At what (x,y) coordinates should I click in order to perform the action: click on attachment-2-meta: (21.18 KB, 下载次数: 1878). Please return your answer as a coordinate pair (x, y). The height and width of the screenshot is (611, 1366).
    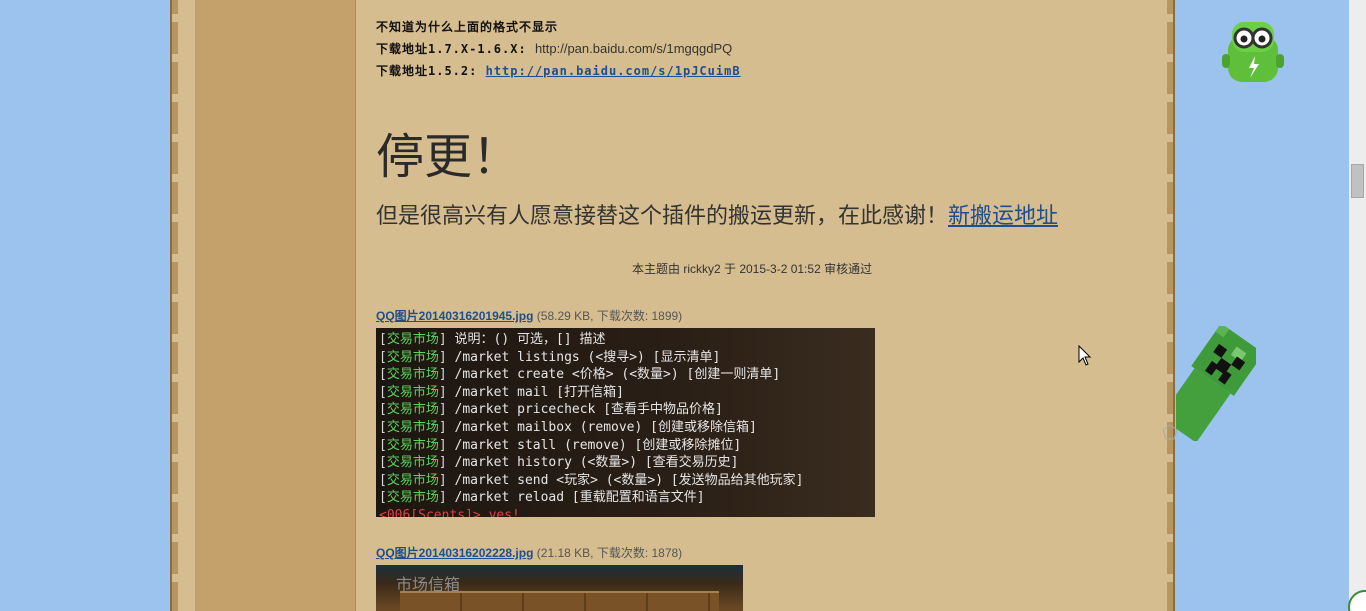
    Looking at the image, I should click on (609, 553).